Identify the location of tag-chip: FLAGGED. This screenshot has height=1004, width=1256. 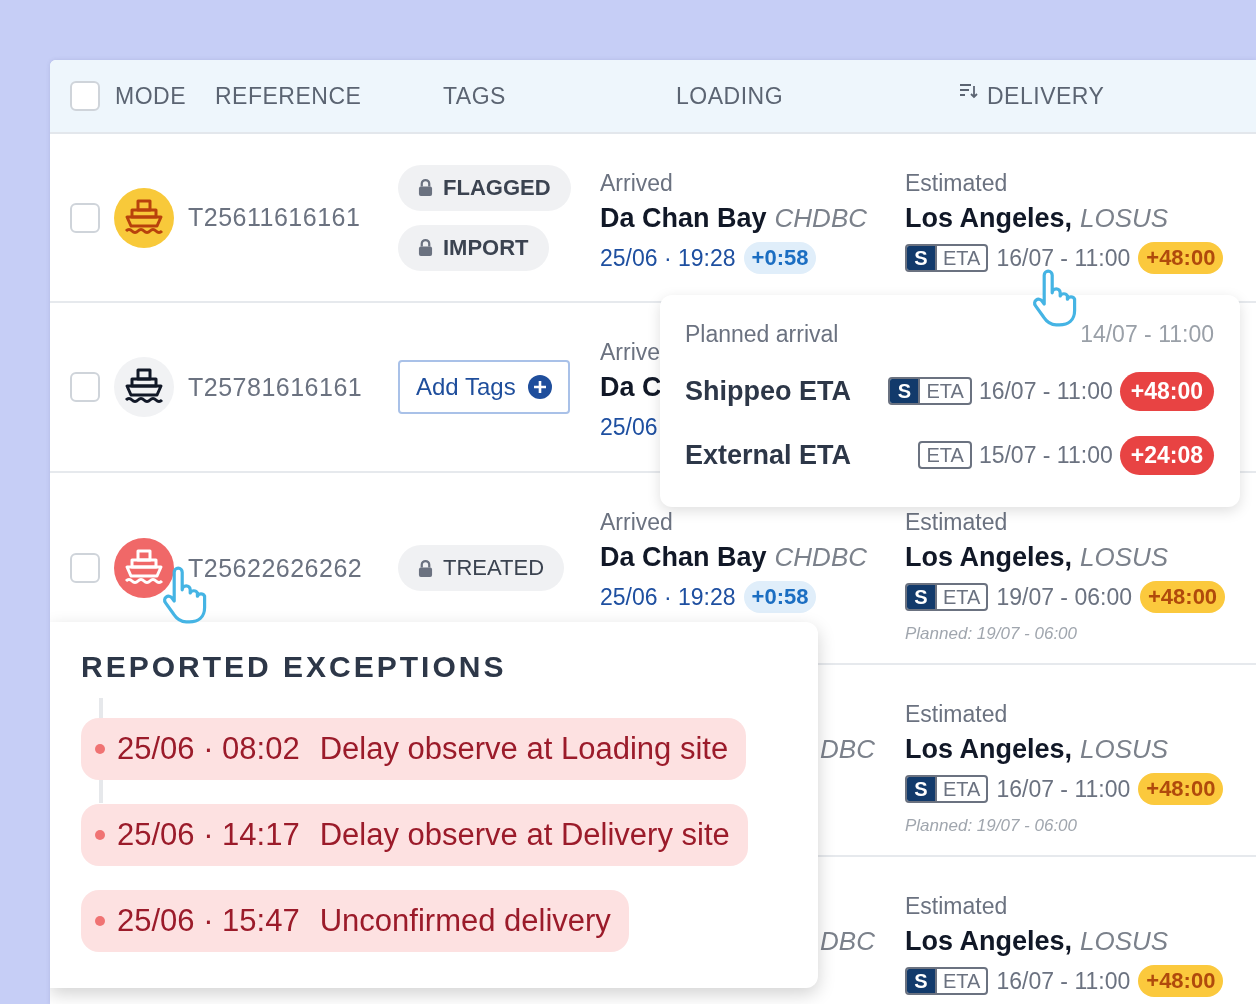
(484, 187).